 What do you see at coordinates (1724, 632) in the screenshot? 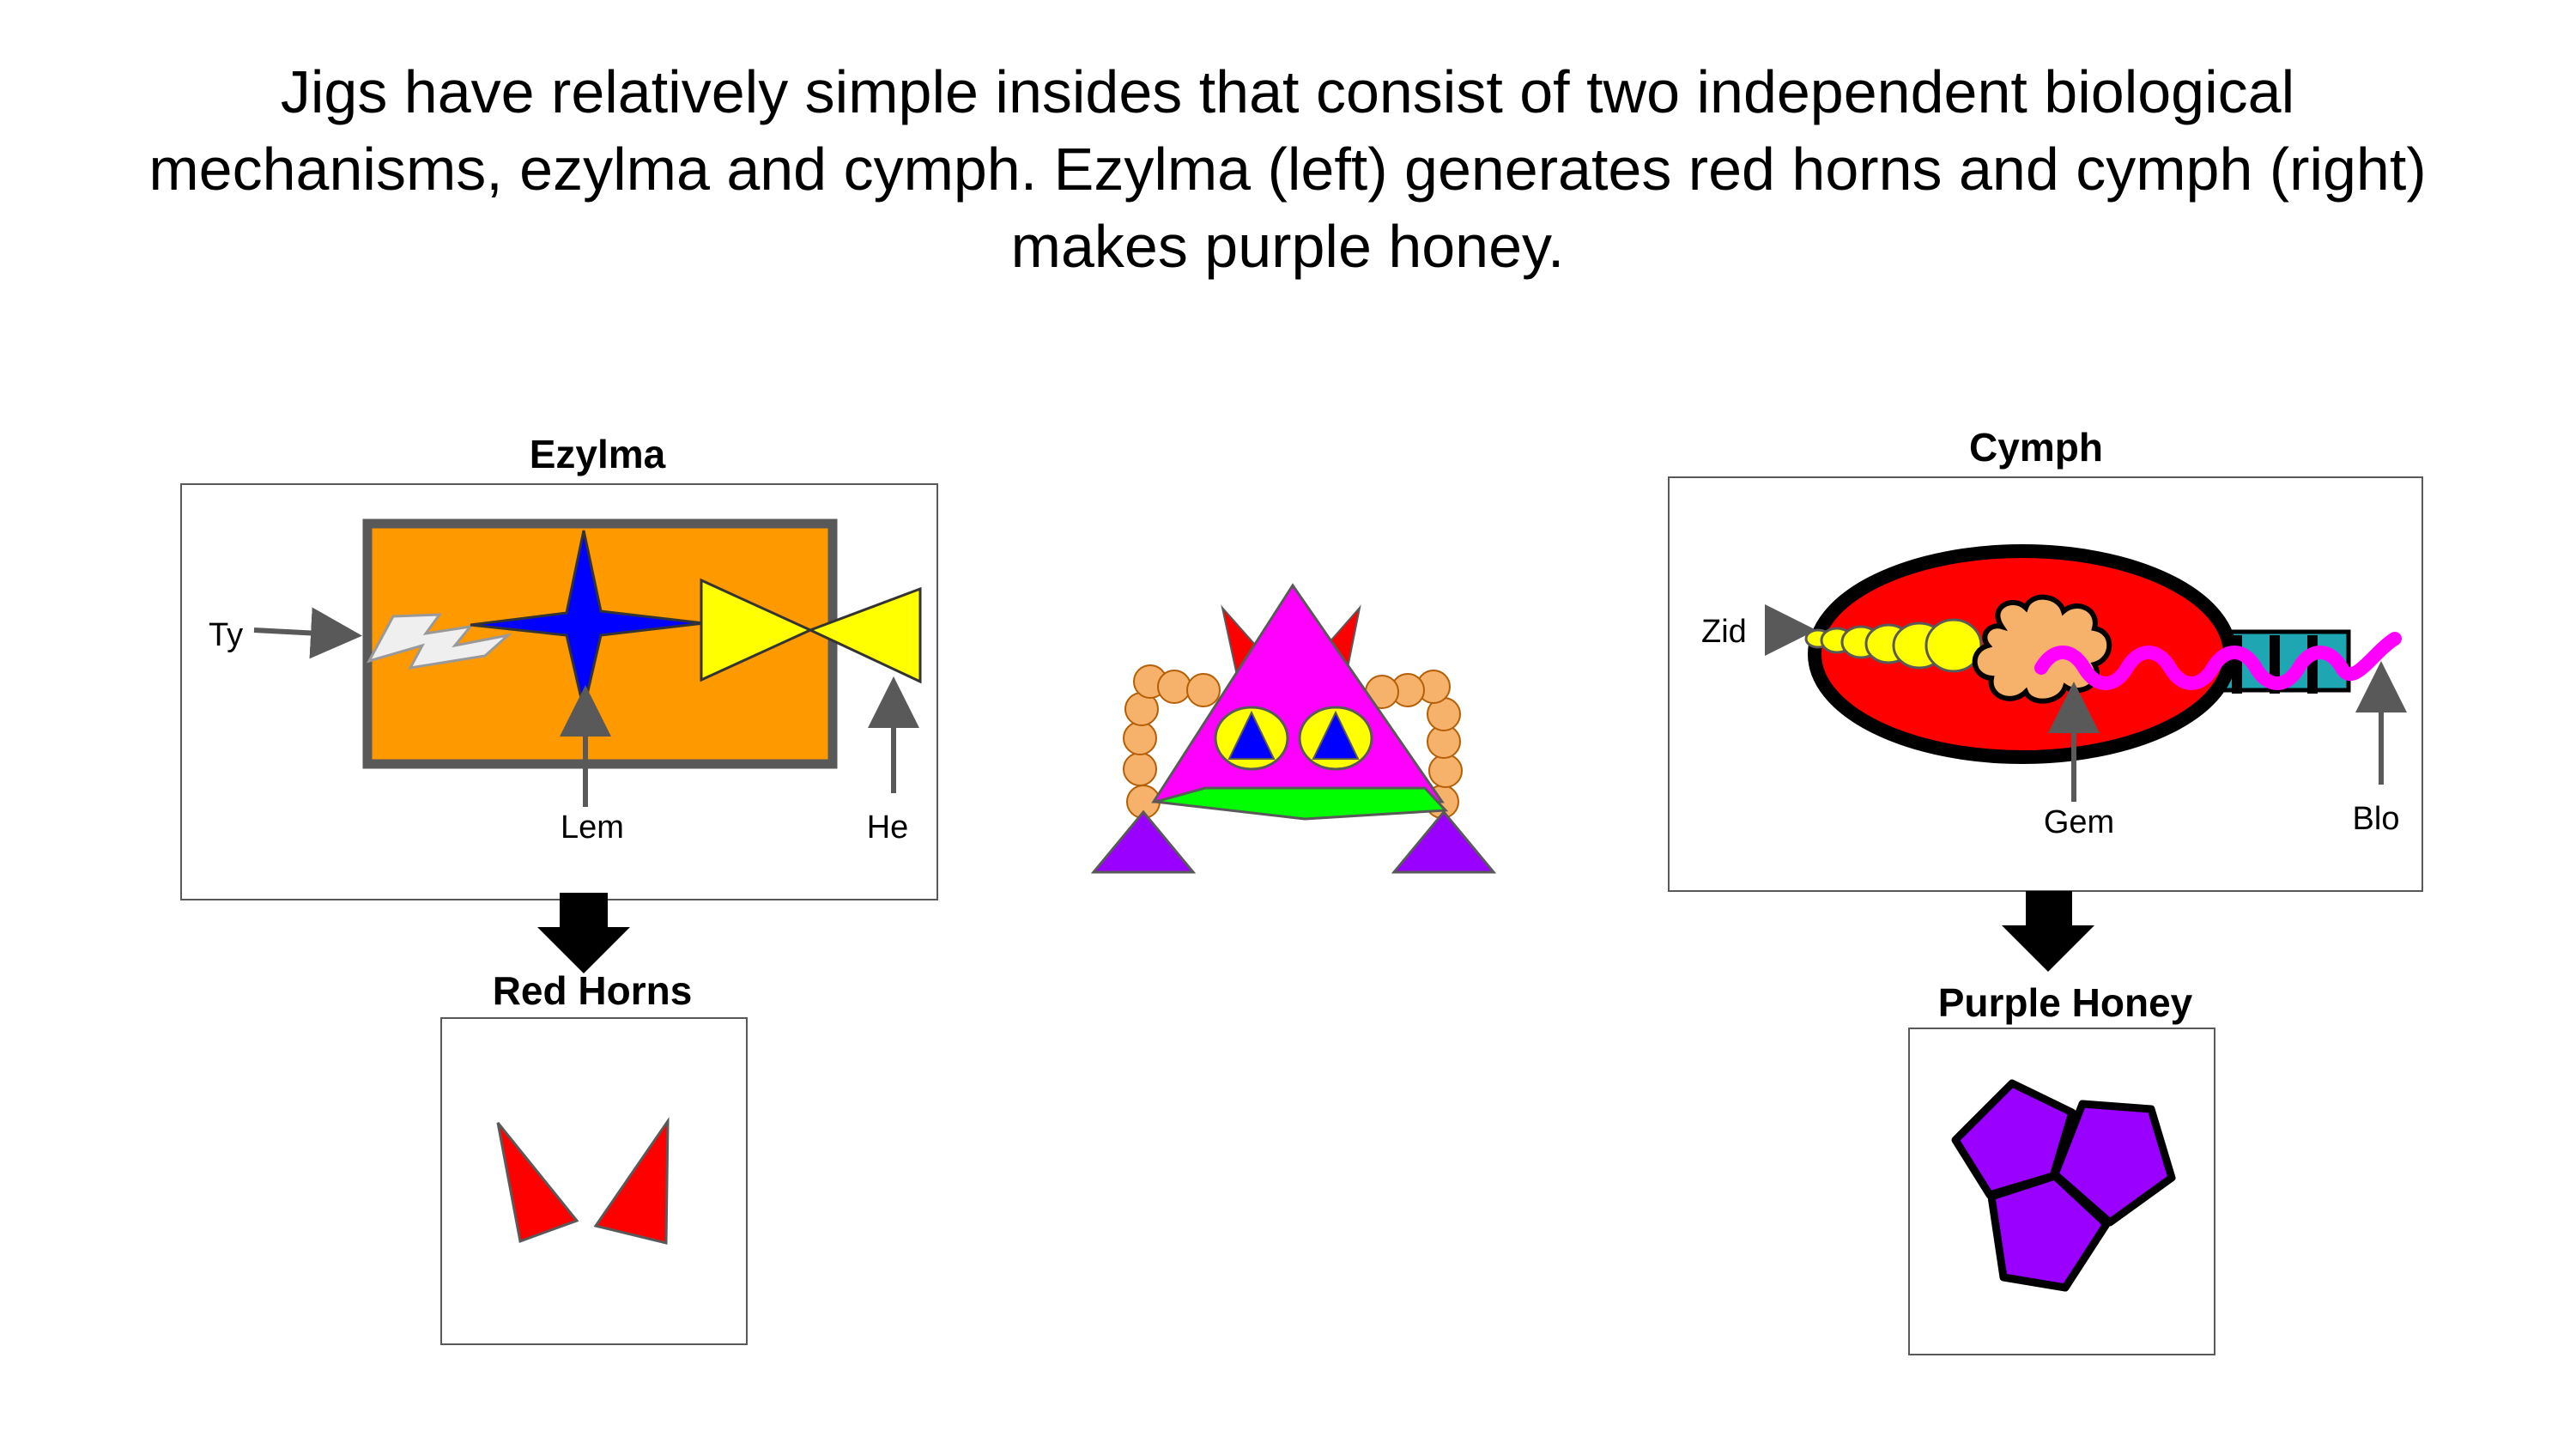
I see `zid-label: Zid` at bounding box center [1724, 632].